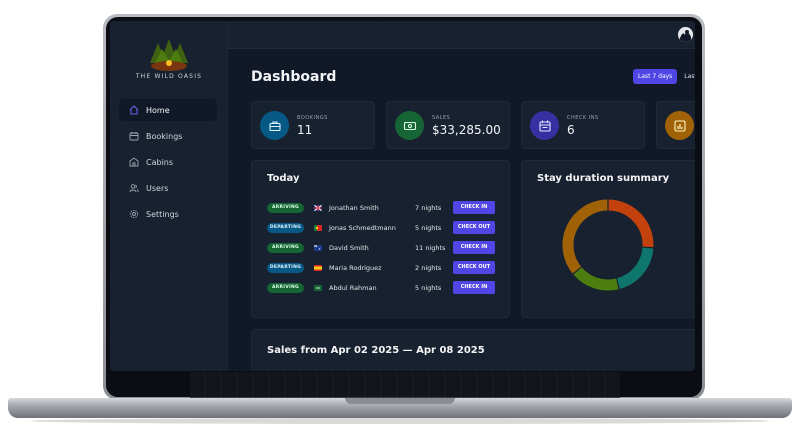 This screenshot has height=437, width=800. What do you see at coordinates (376, 350) in the screenshot?
I see `sales-title: Sales from Apr 02 2025 — Apr 08 2025` at bounding box center [376, 350].